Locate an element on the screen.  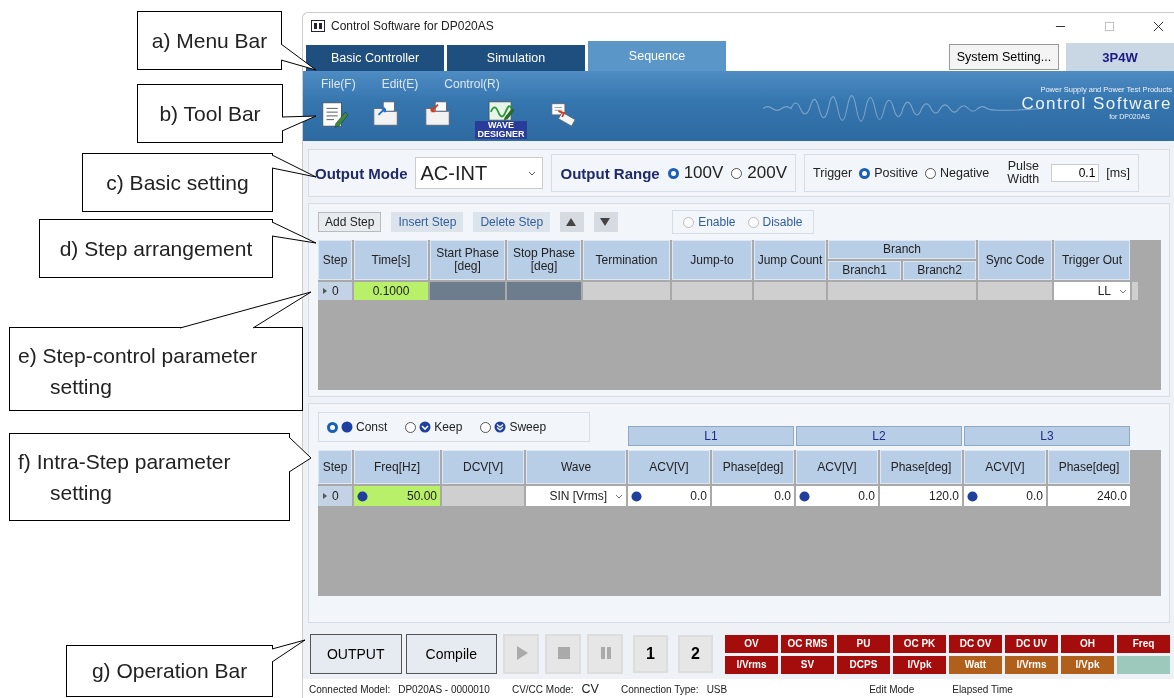
wave-chart-icon is located at coordinates (501, 111).